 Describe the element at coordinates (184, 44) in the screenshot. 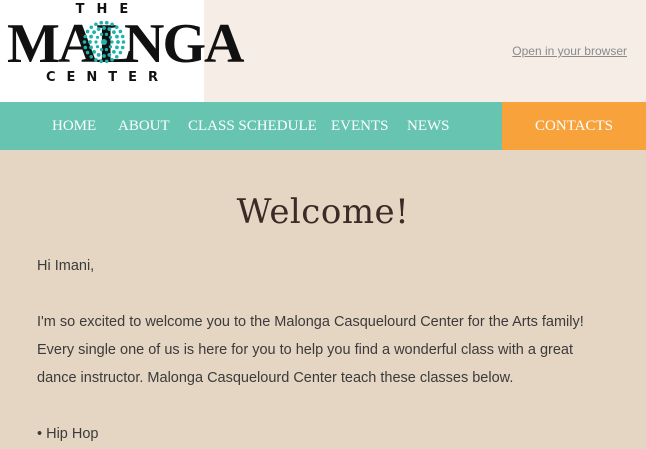

I see `logo-word-right: NGA` at that location.